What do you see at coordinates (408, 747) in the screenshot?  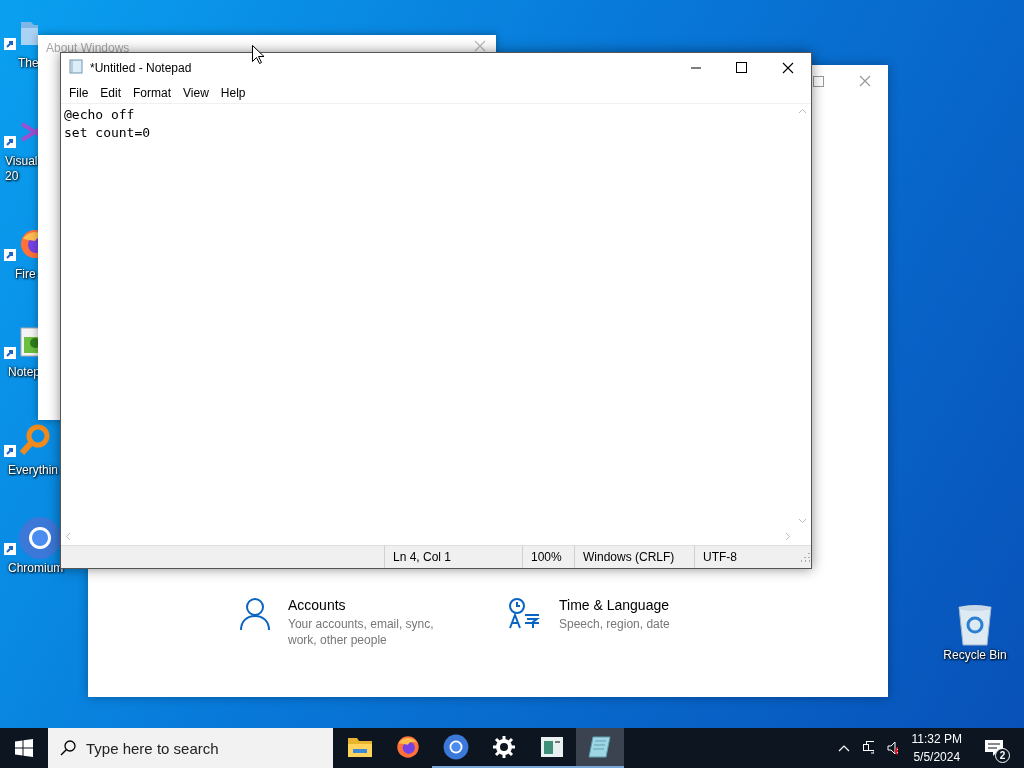 I see `fox-globe-icon` at bounding box center [408, 747].